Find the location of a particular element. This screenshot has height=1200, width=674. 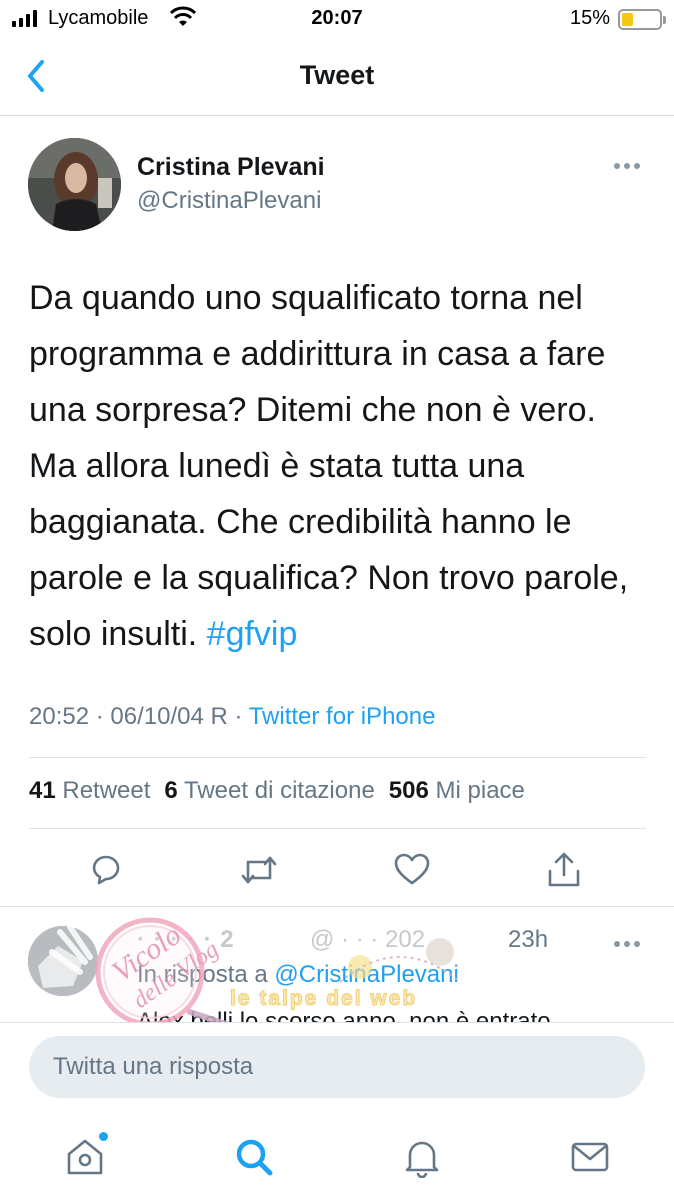

tweet-source-link: Twitter for iPhone is located at coordinates (342, 716).